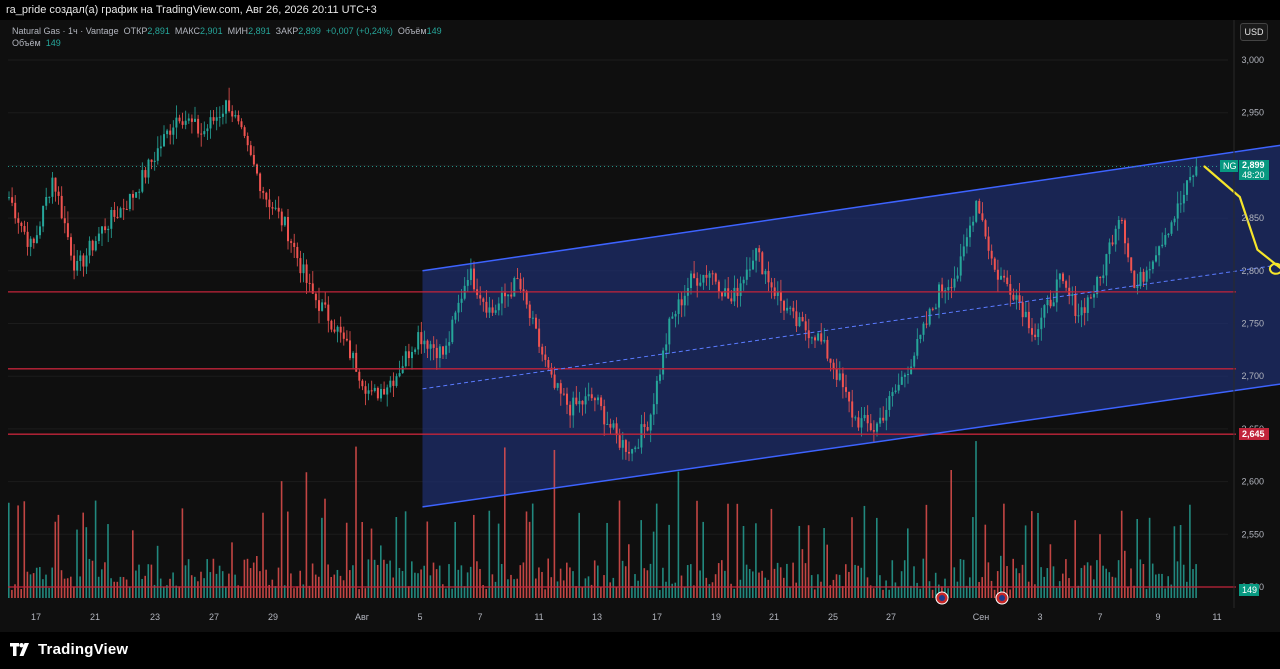 This screenshot has height=669, width=1280. Describe the element at coordinates (1157, 617) in the screenshot. I see `x-tick-label: 9` at that location.